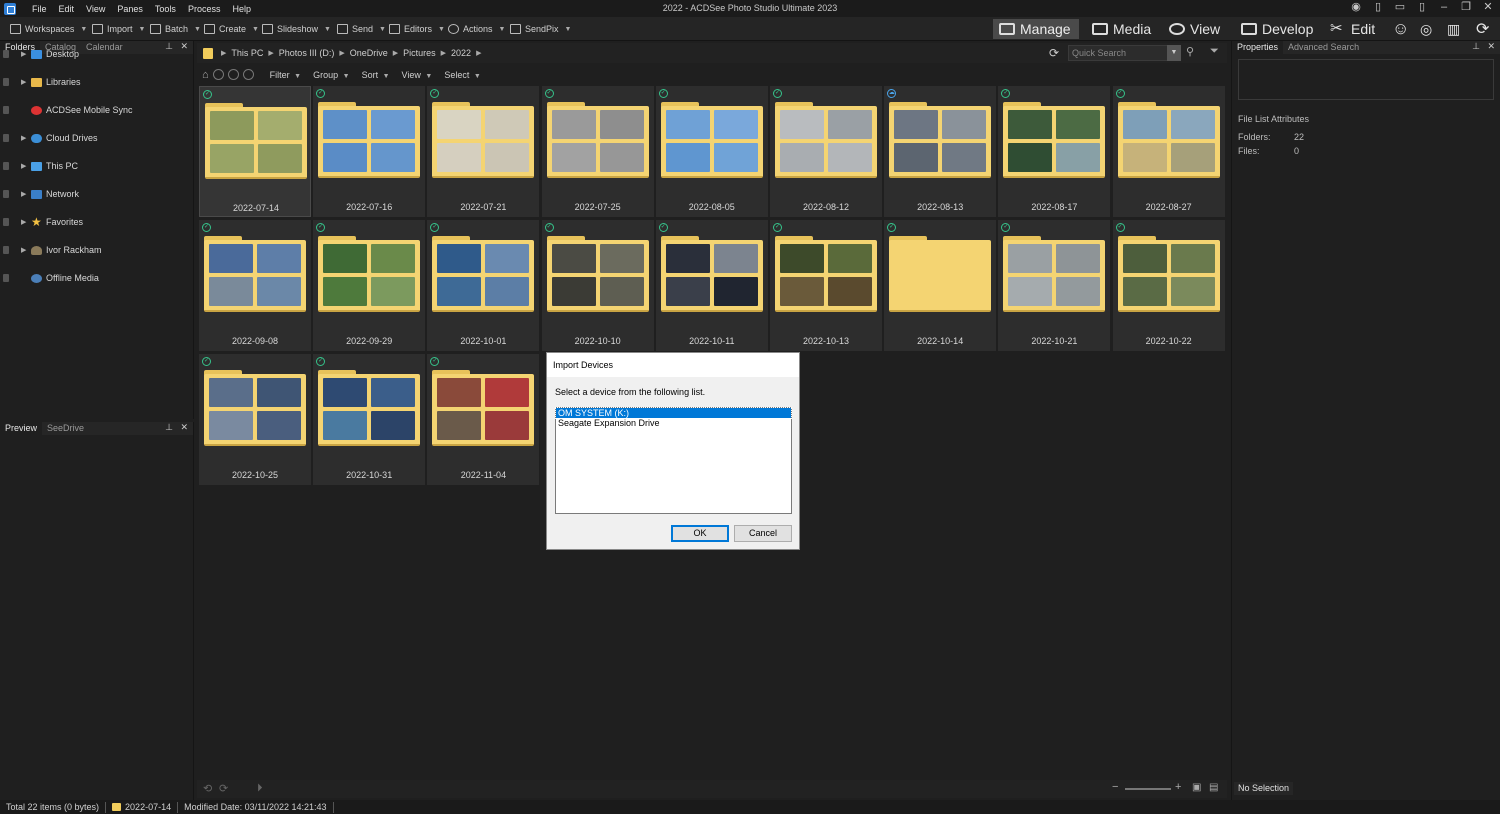 Image resolution: width=1500 pixels, height=814 pixels. I want to click on tree-item-favorites: ▶ ★ Favorites, so click(95, 222).